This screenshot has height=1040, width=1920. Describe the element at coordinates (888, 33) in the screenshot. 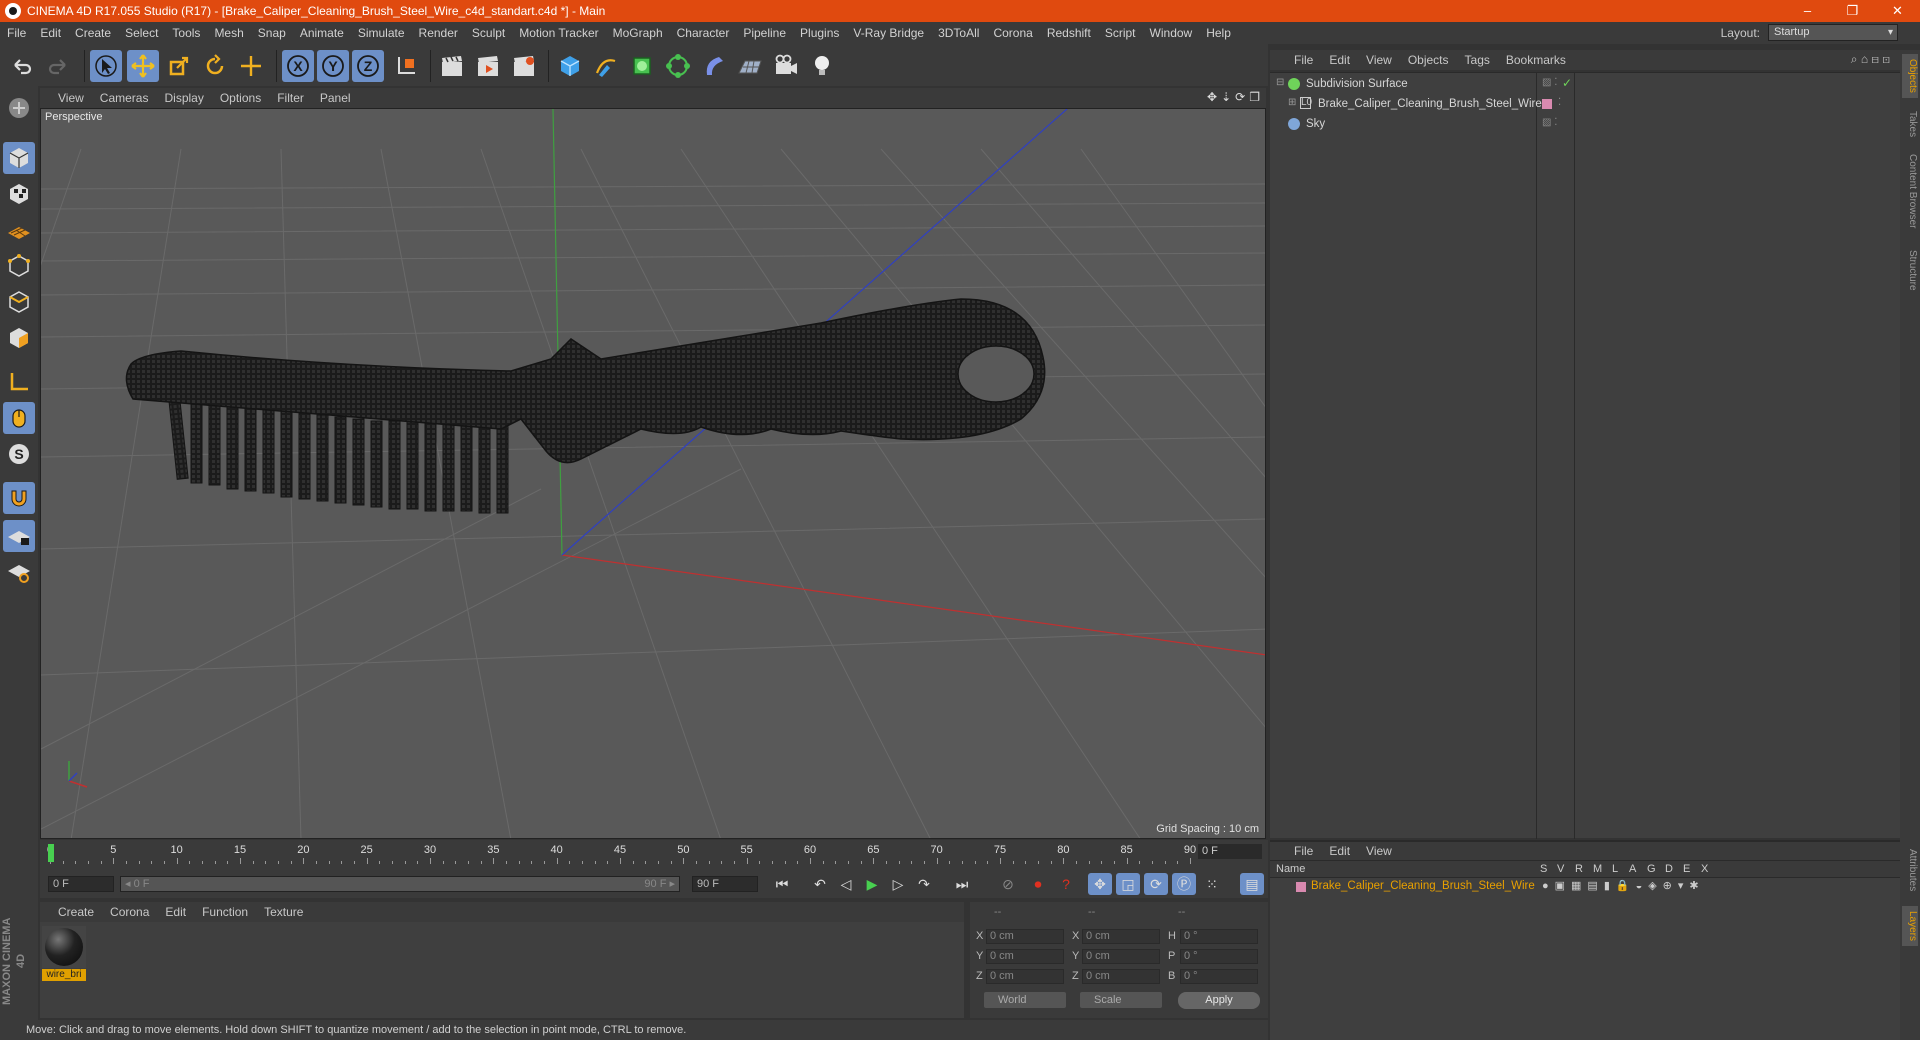

I see `menu-vray-bridge: V-Ray Bridge` at that location.